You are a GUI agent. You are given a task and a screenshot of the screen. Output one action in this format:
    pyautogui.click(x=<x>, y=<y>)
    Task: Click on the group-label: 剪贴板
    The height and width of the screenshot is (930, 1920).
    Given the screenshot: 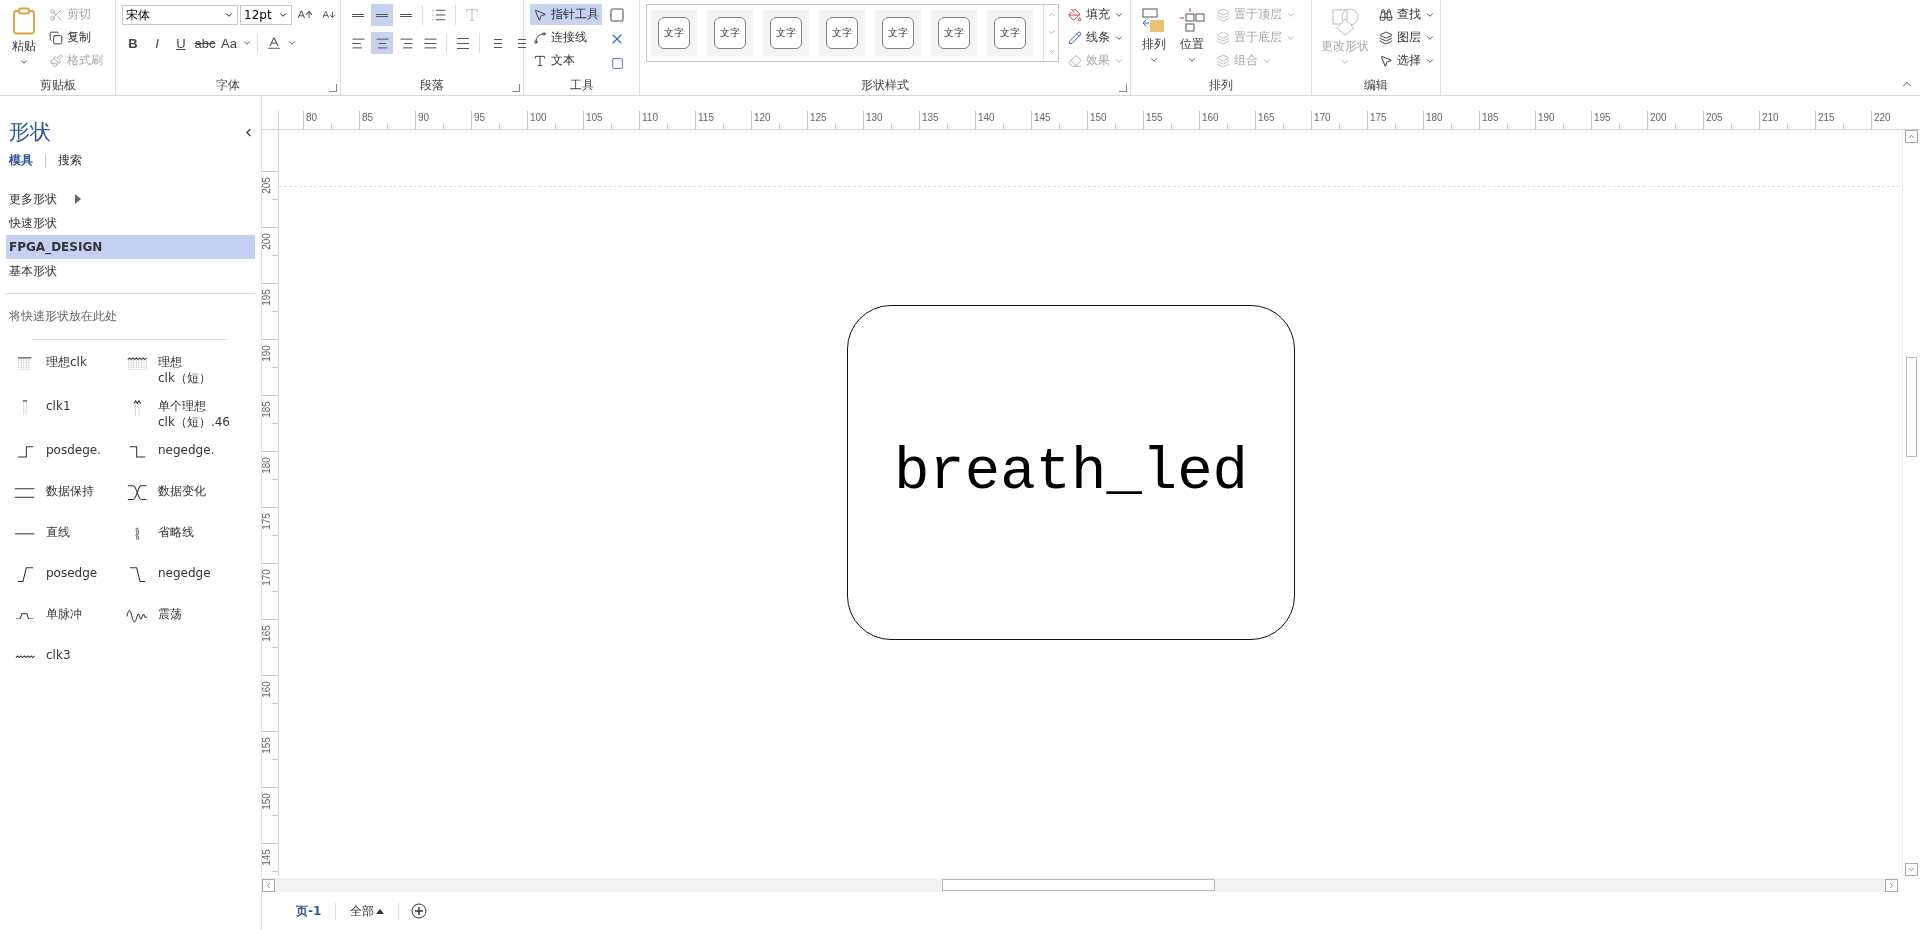 What is the action you would take?
    pyautogui.click(x=57, y=85)
    